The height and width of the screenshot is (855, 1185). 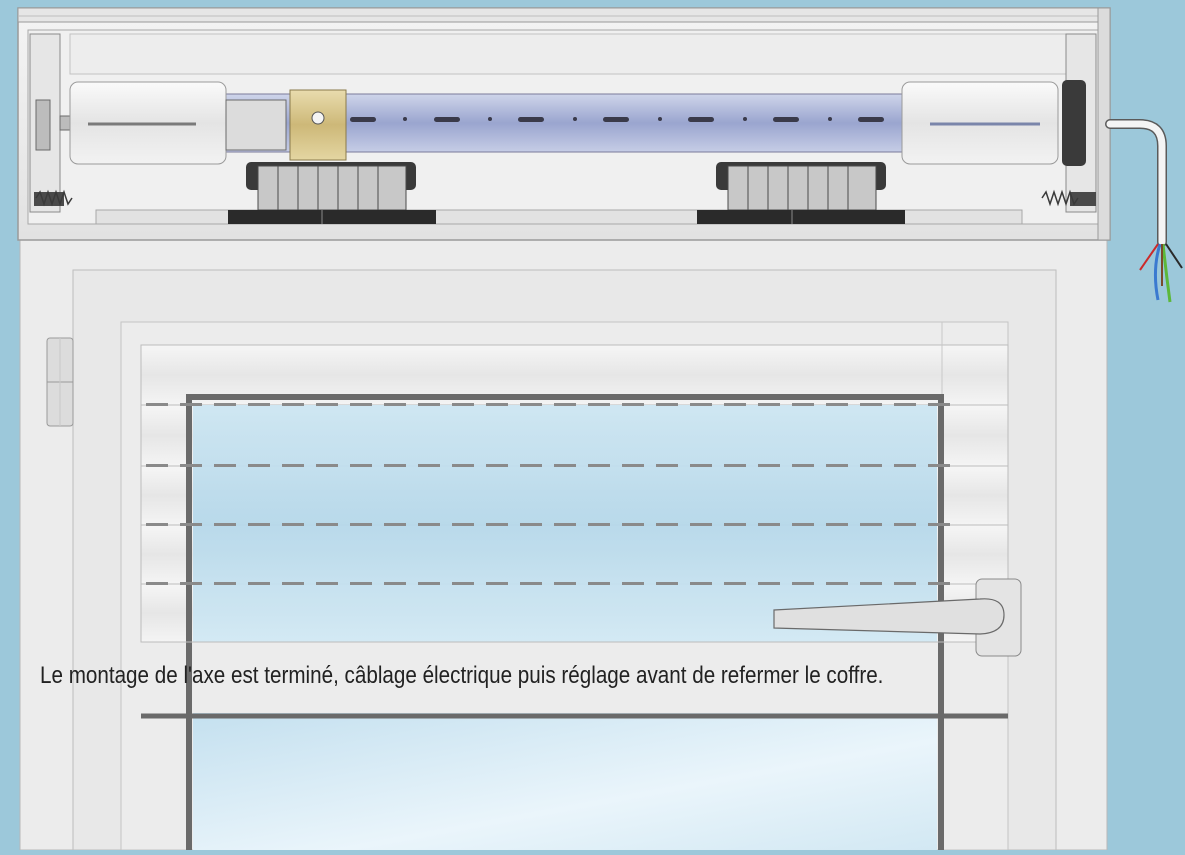 What do you see at coordinates (1079, 123) in the screenshot?
I see `right-end-bracket` at bounding box center [1079, 123].